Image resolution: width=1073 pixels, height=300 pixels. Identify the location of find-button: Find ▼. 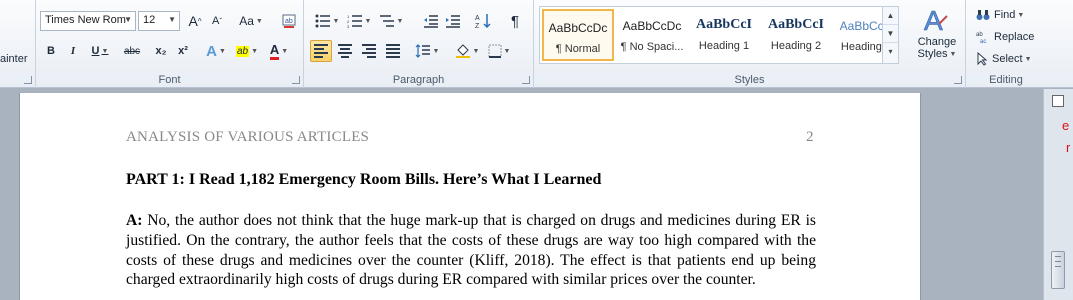
(1009, 15).